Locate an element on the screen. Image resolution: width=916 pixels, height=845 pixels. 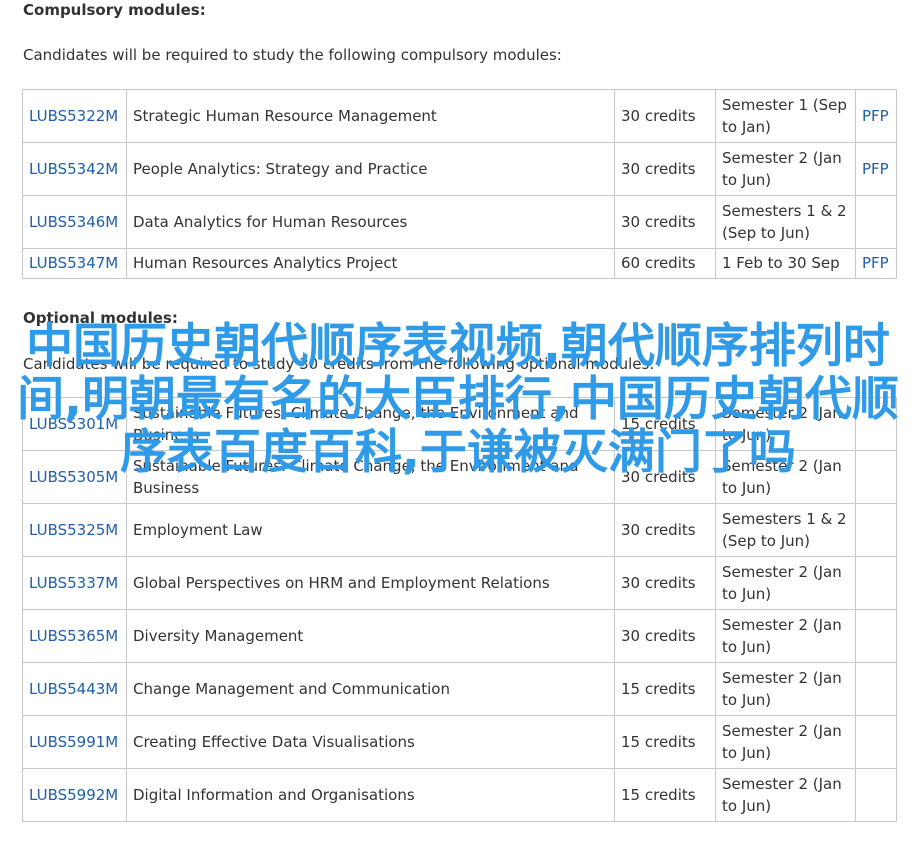
module-title: Change Management and Communication is located at coordinates (370, 689).